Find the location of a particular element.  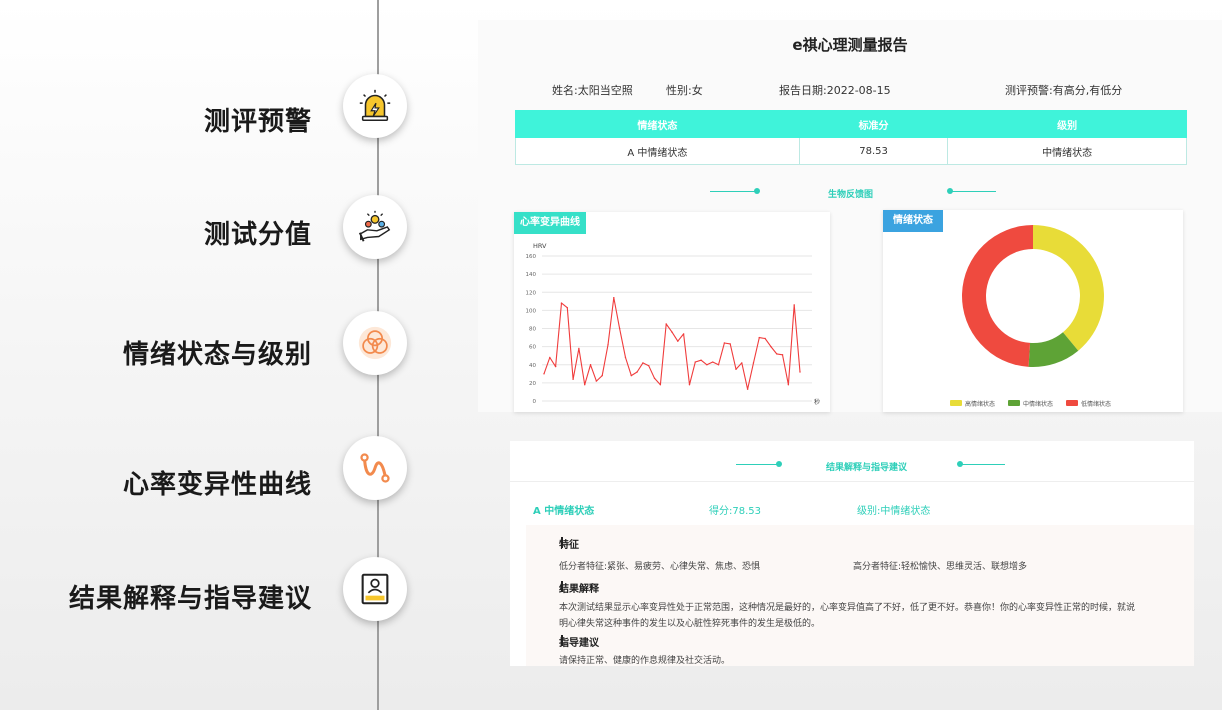

table-header: 情绪状态 is located at coordinates (657, 124).